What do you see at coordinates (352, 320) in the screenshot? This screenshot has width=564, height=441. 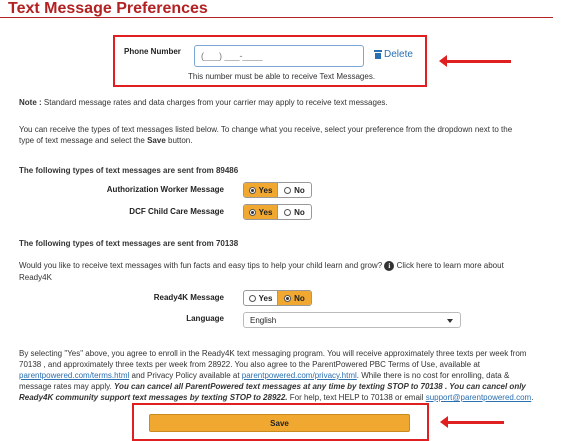 I see `language-select: English` at bounding box center [352, 320].